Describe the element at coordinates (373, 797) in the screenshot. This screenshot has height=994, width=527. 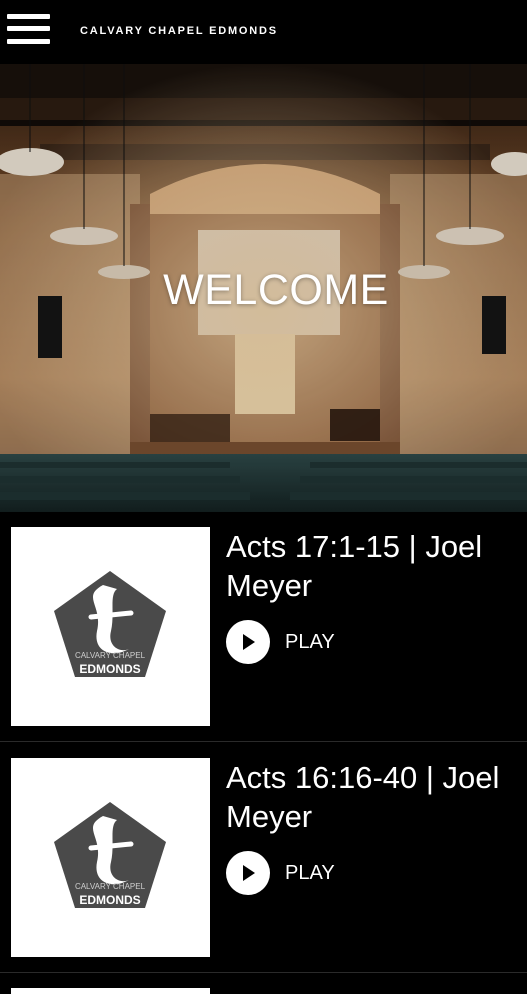
I see `sermon-title: Acts 16:16-40 | Joel Meyer` at that location.